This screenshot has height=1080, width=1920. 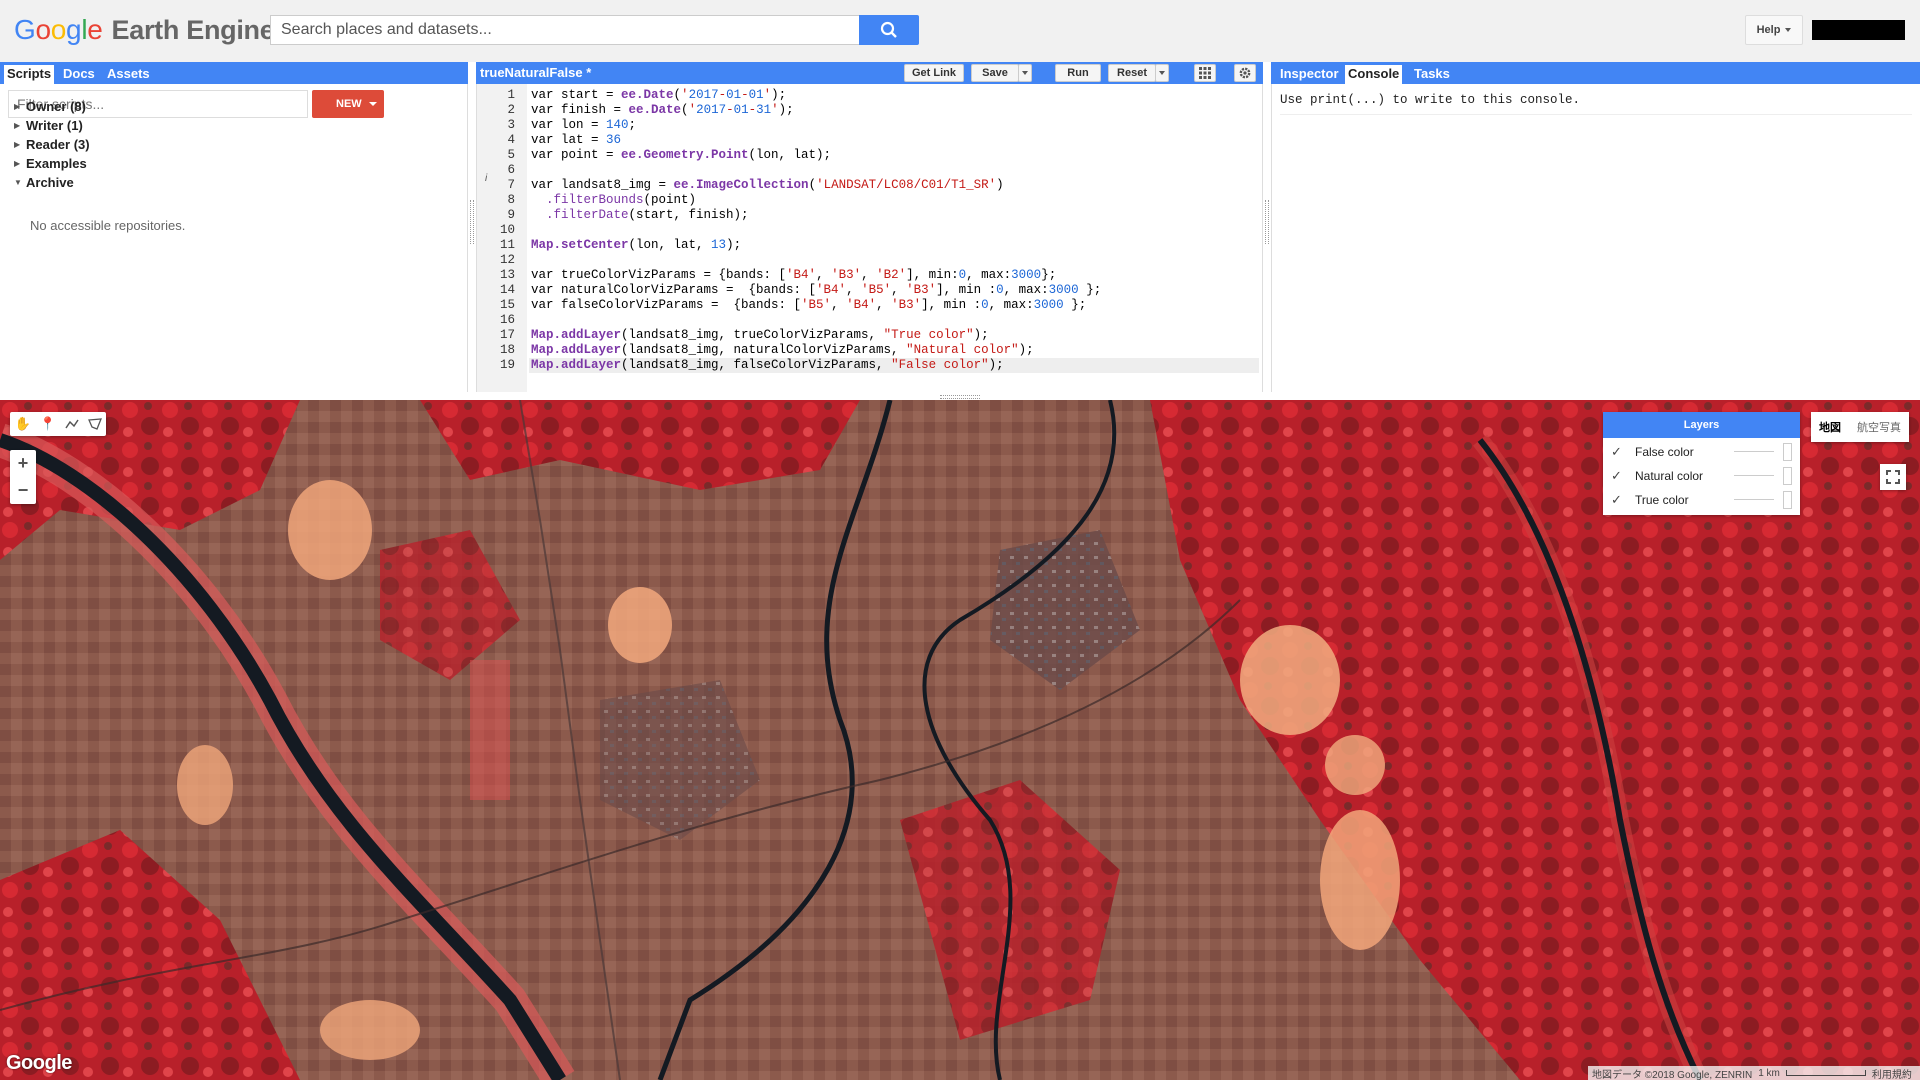 I want to click on tab-inspector: Inspector, so click(x=1309, y=74).